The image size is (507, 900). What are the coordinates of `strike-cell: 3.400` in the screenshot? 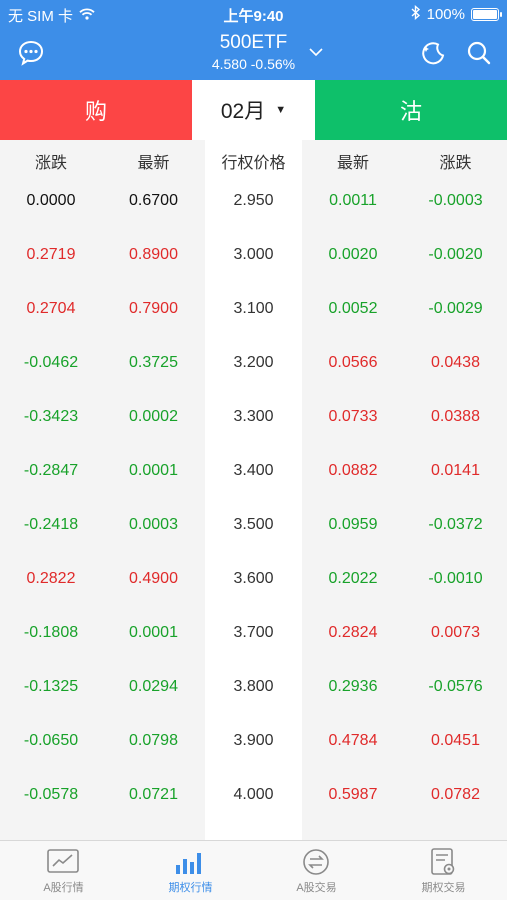 It's located at (253, 470).